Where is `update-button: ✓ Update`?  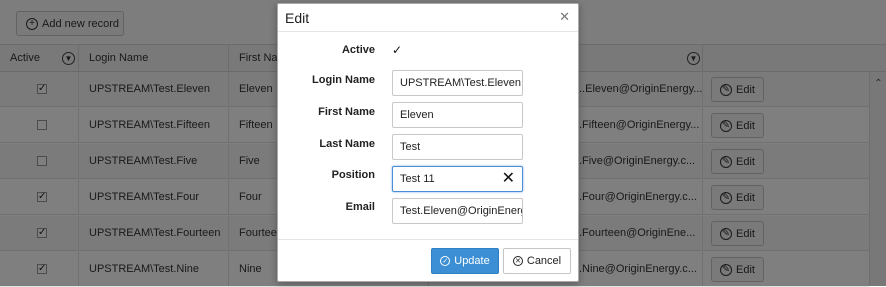 update-button: ✓ Update is located at coordinates (465, 261).